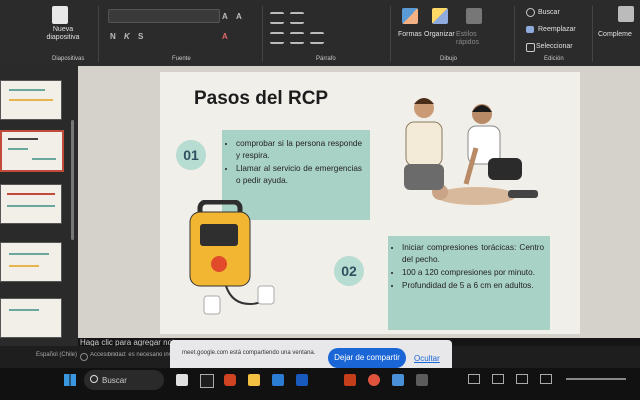  Describe the element at coordinates (220, 249) in the screenshot. I see `aed-body` at that location.